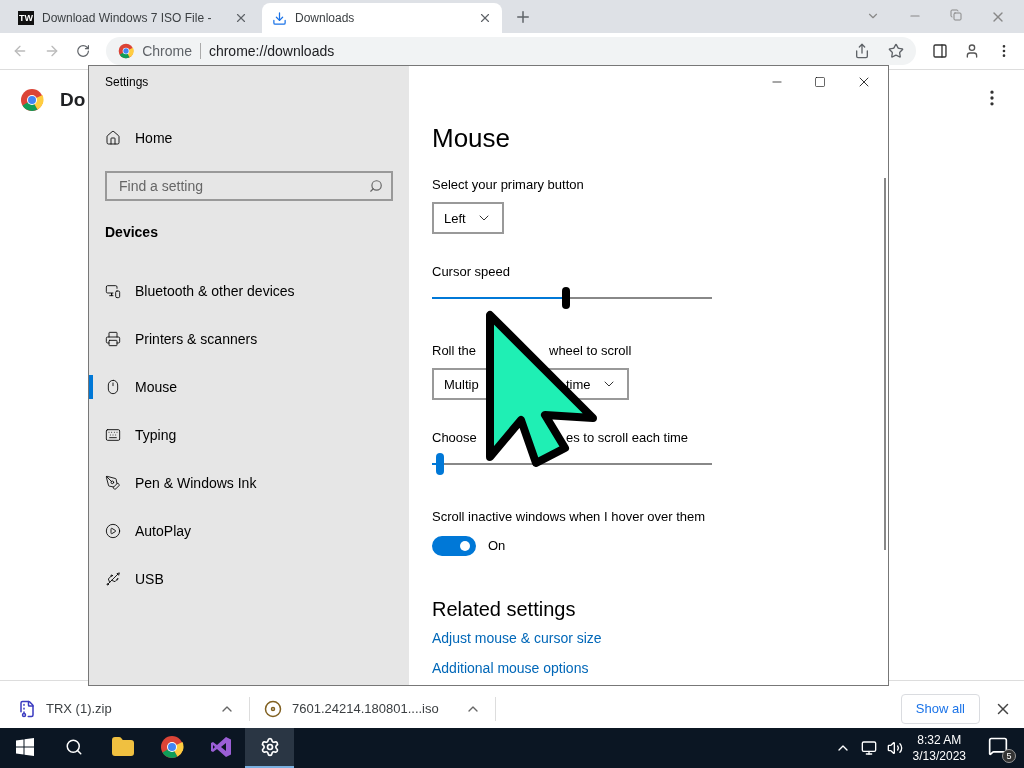 The width and height of the screenshot is (1024, 768). What do you see at coordinates (132, 232) in the screenshot?
I see `section-heading: Devices` at bounding box center [132, 232].